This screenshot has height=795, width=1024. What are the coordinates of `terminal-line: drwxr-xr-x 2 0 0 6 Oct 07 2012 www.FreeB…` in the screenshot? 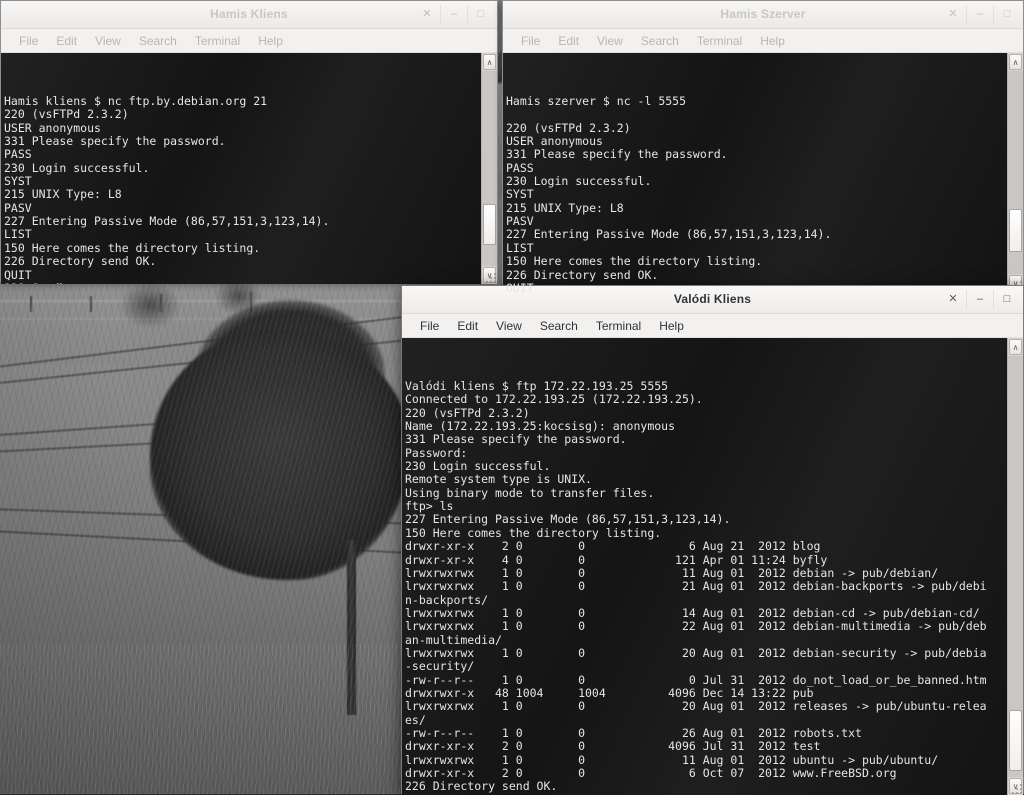 It's located at (651, 773).